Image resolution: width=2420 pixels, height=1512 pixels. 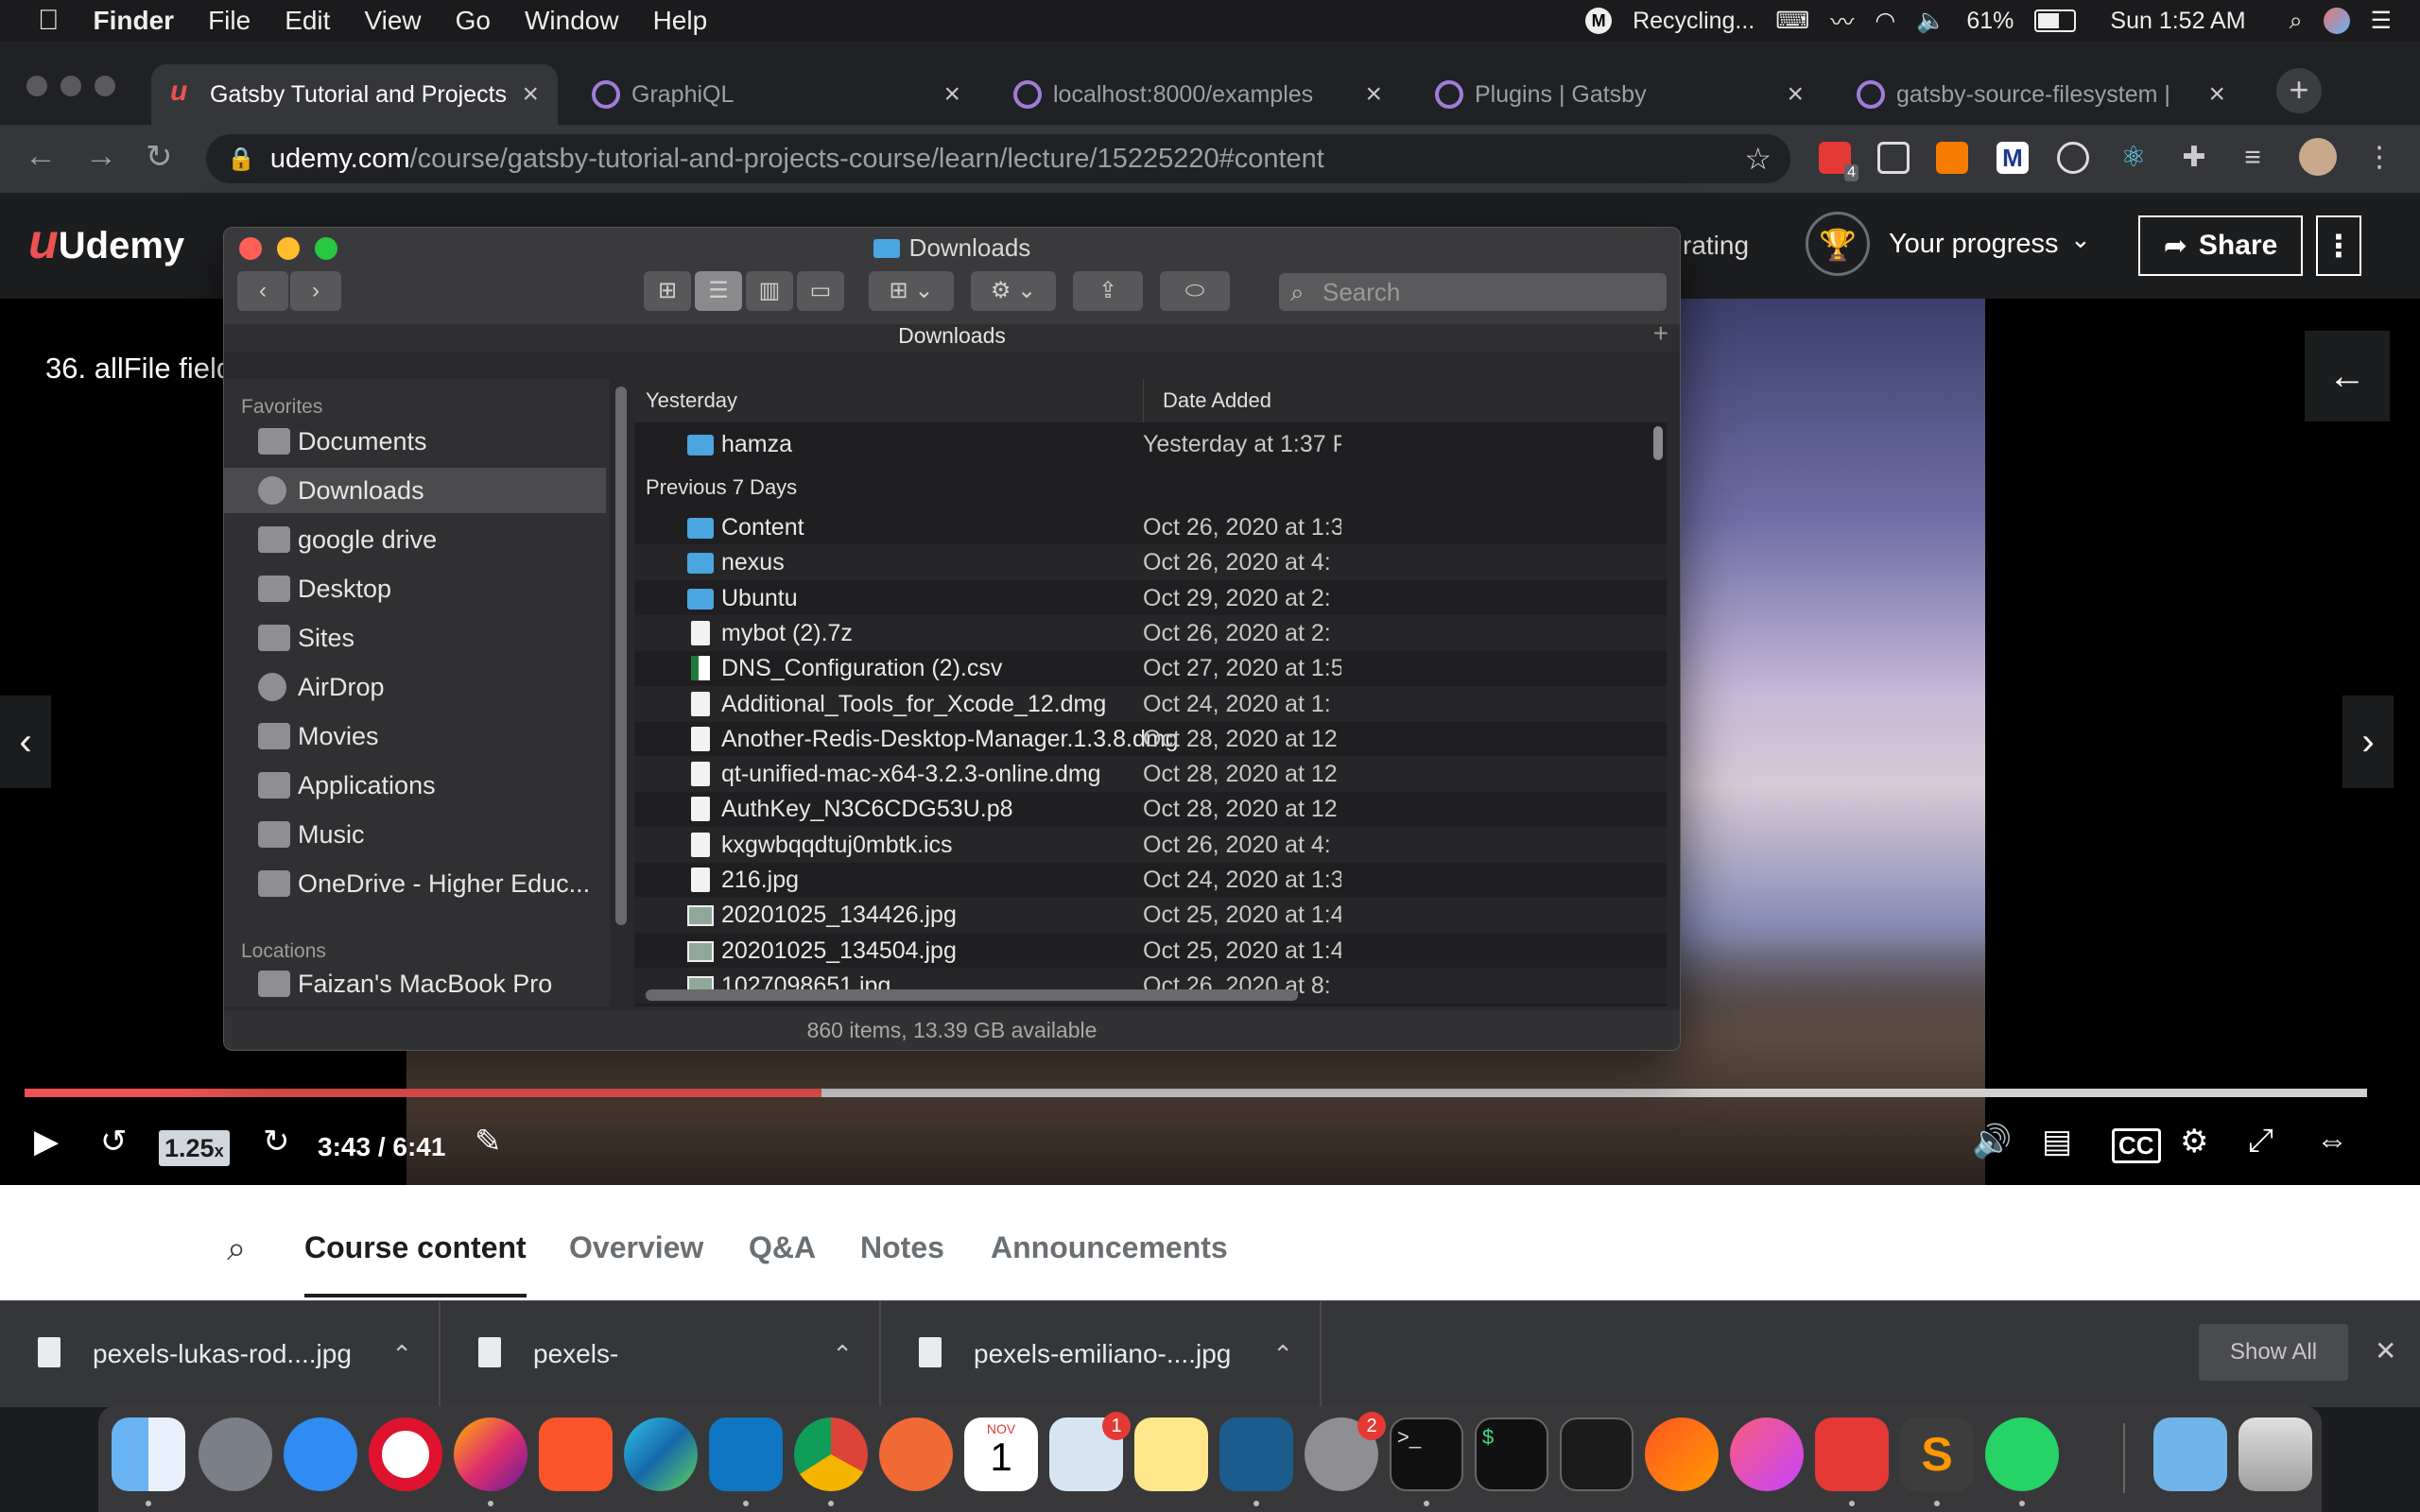 I want to click on forward-arrow-icon: →, so click(x=101, y=156).